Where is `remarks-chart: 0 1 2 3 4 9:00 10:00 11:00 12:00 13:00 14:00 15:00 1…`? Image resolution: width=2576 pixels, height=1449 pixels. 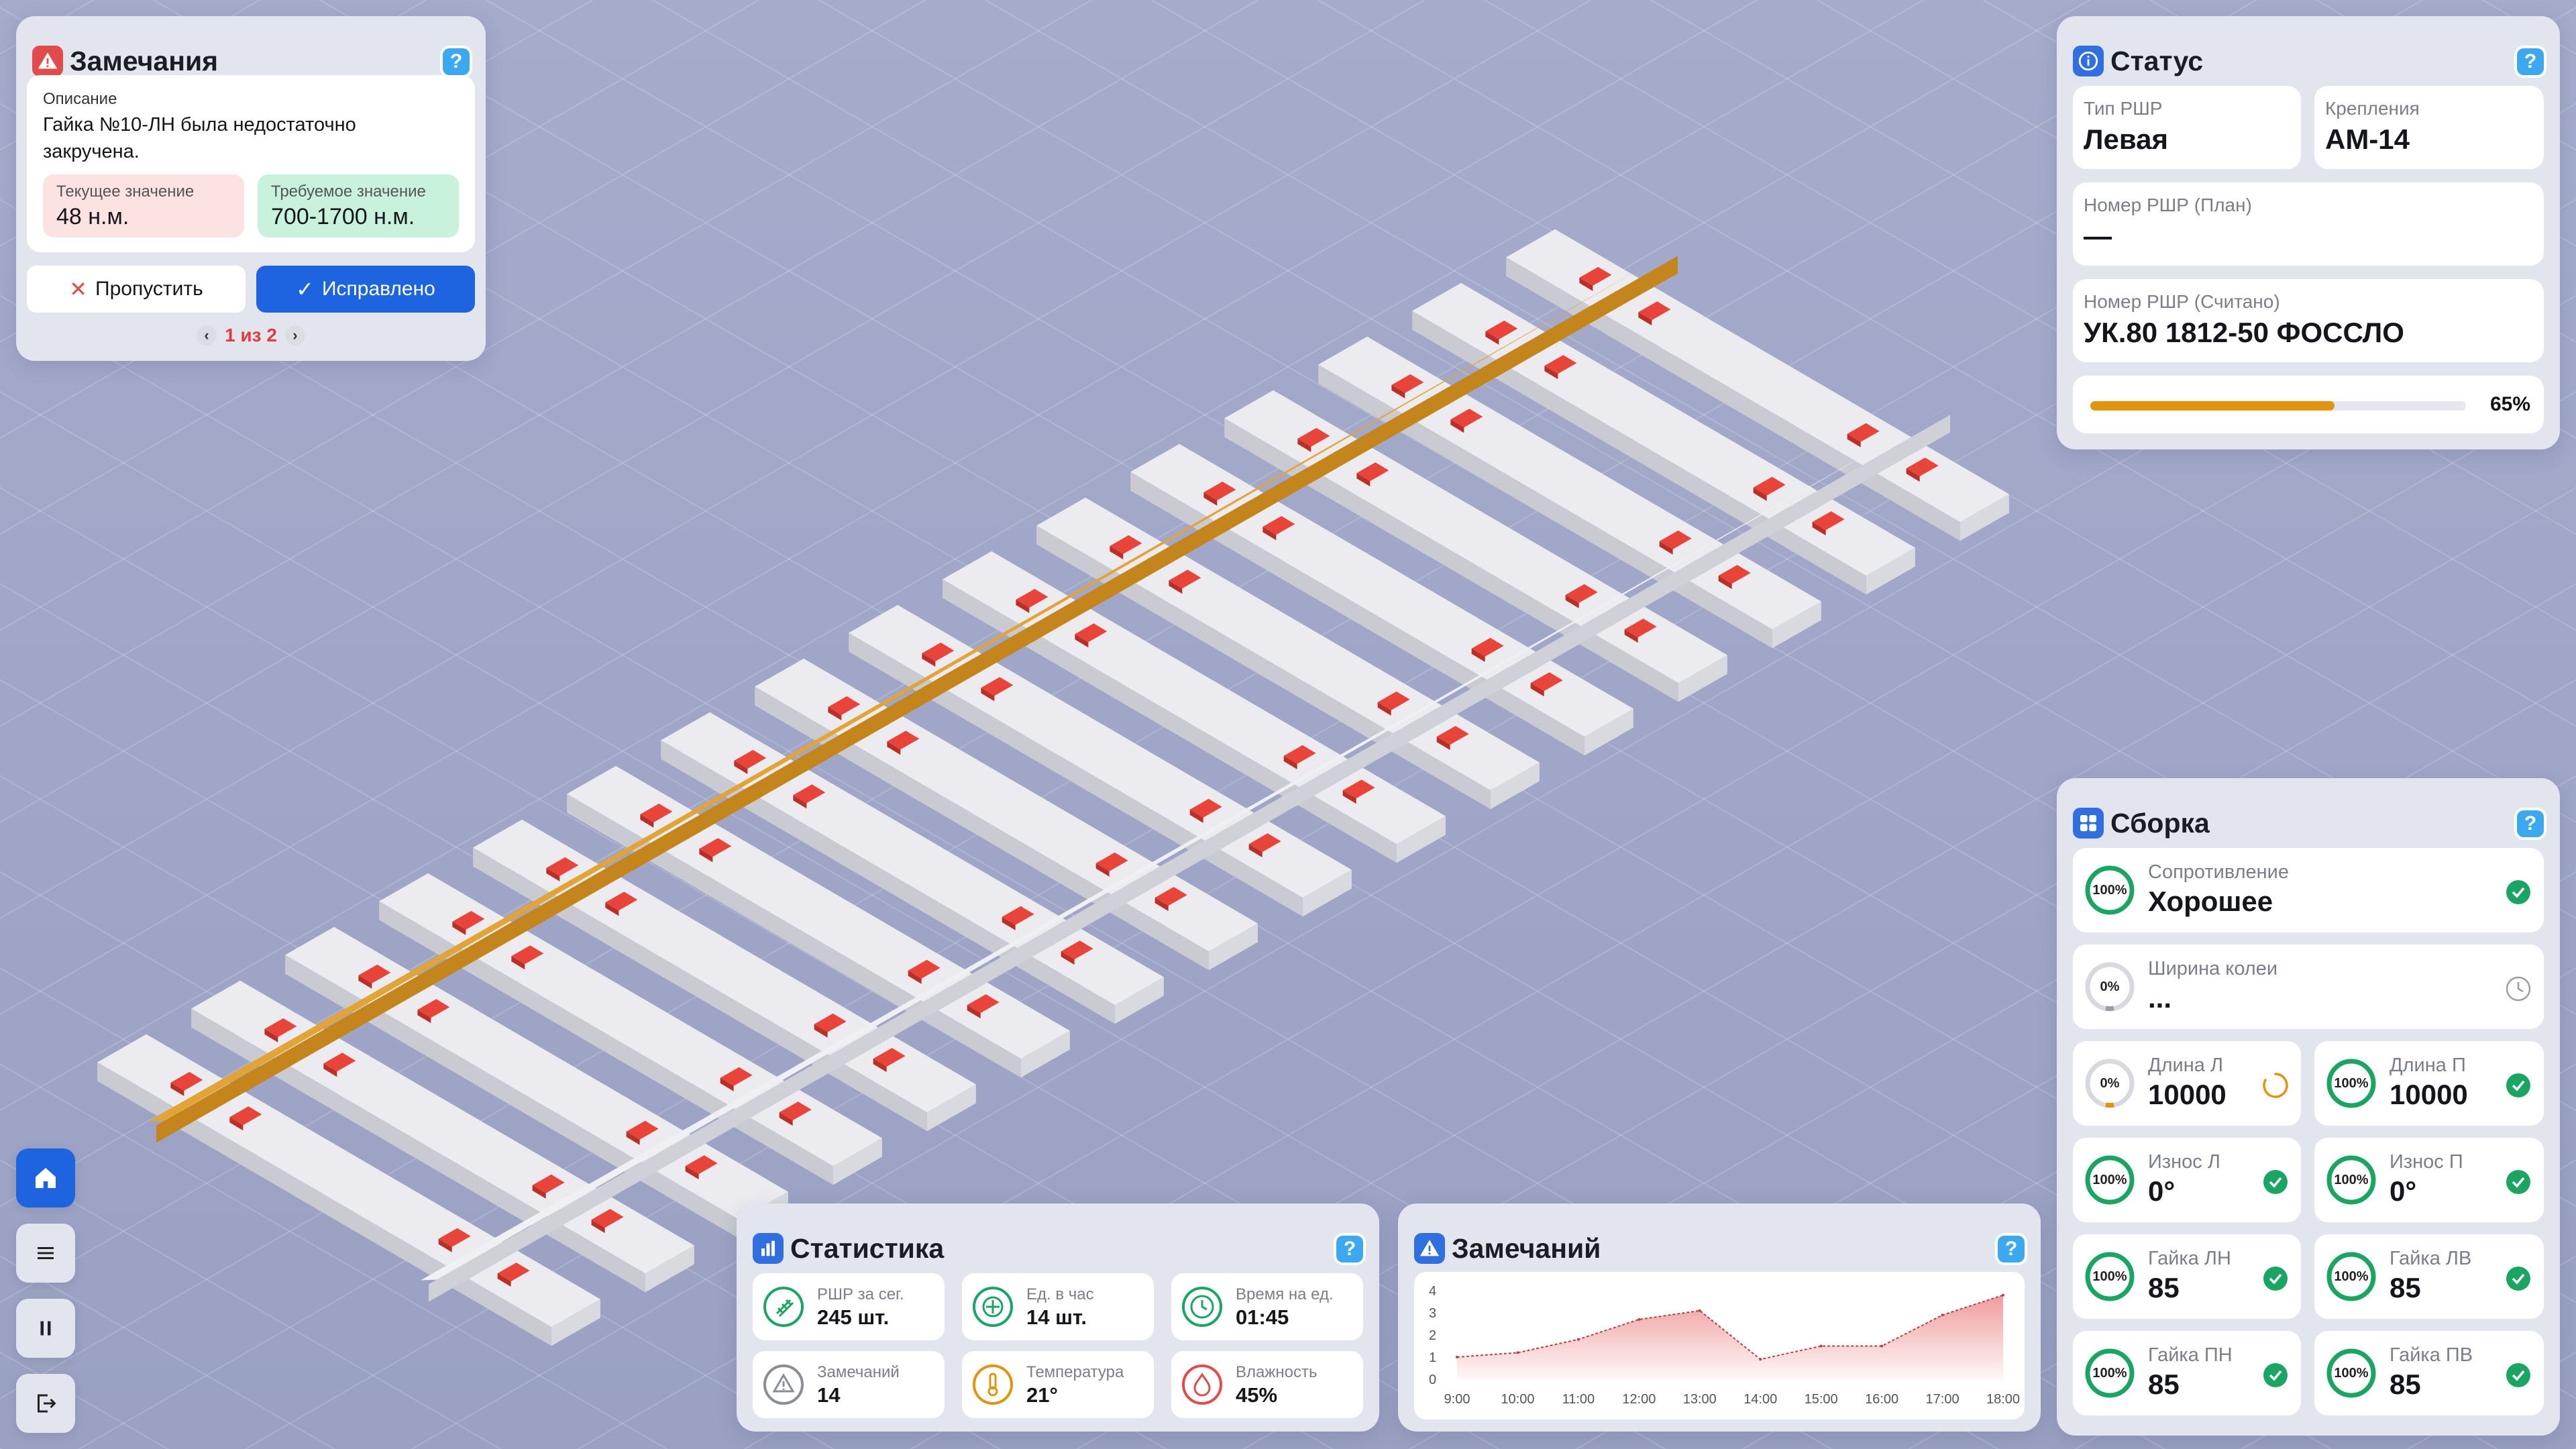 remarks-chart: 0 1 2 3 4 9:00 10:00 11:00 12:00 13:00 14:00 15:00 1… is located at coordinates (1719, 1345).